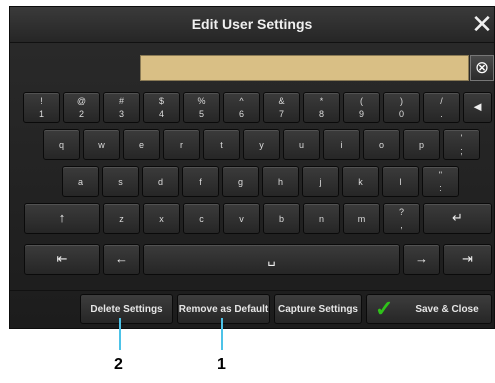  I want to click on remove-as-default-button: Remove as Default, so click(223, 309).